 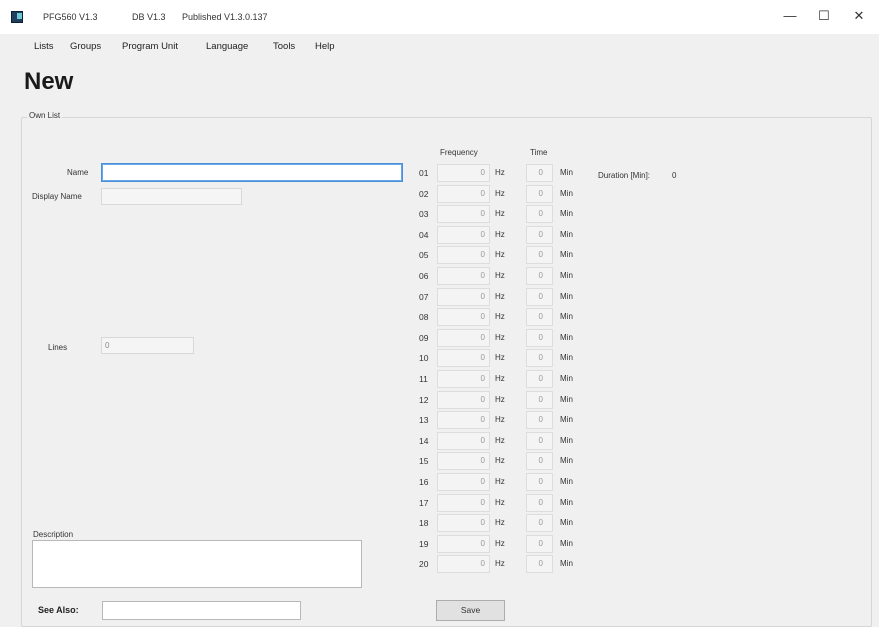 I want to click on program-row: 20 0 Hz 0 Min, so click(x=439, y=564).